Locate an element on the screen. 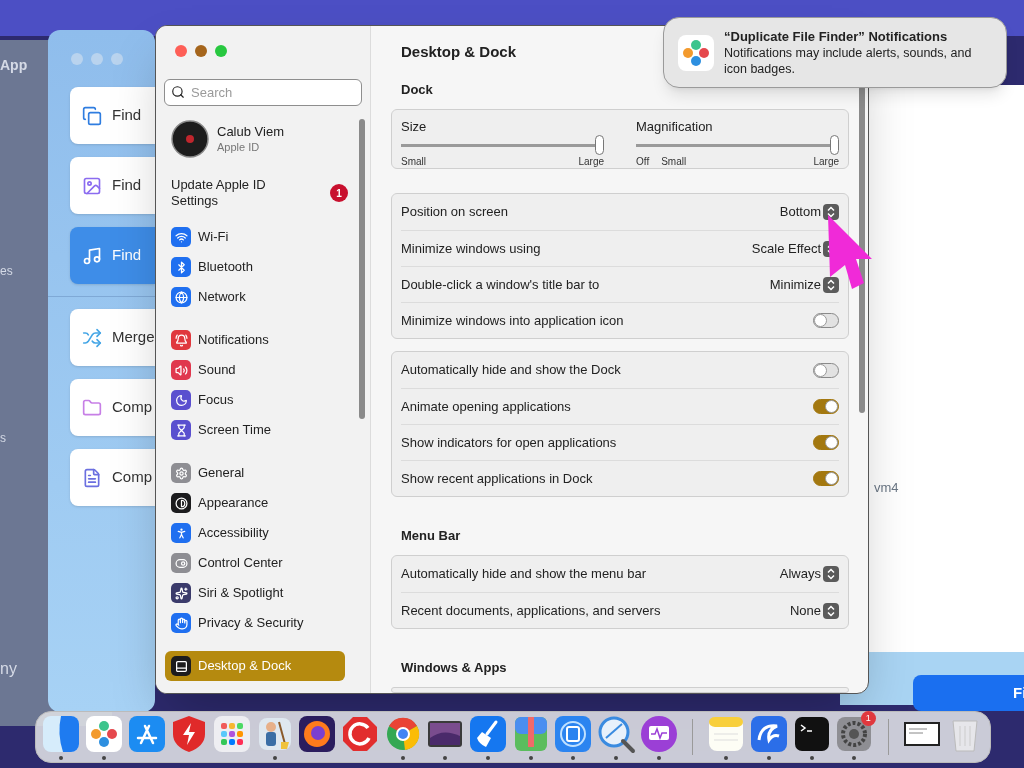 This screenshot has height=768, width=1024. section-heading: Menu Bar is located at coordinates (431, 536).